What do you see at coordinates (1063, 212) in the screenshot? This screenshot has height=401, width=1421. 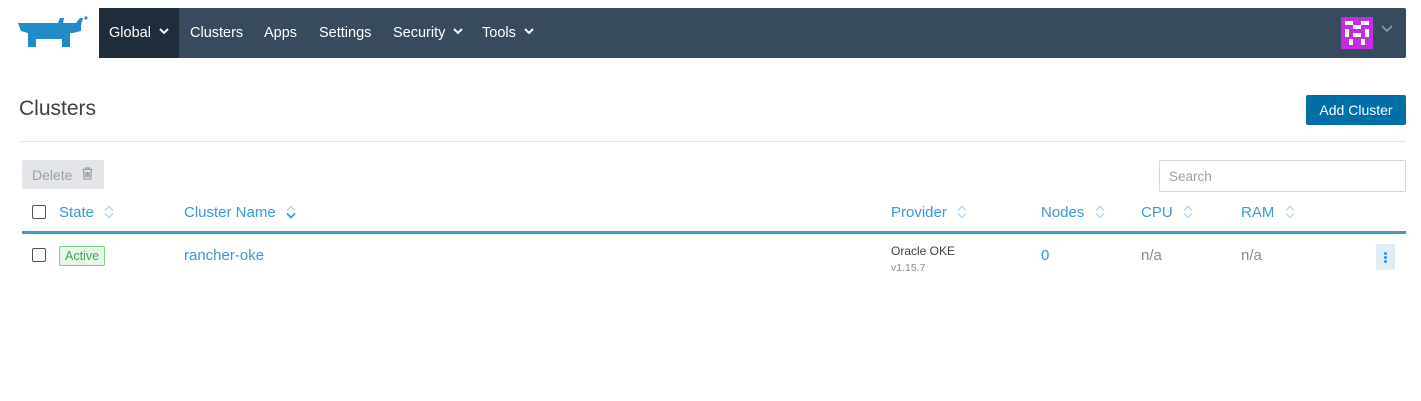 I see `column-header-nodes-label: Nodes` at bounding box center [1063, 212].